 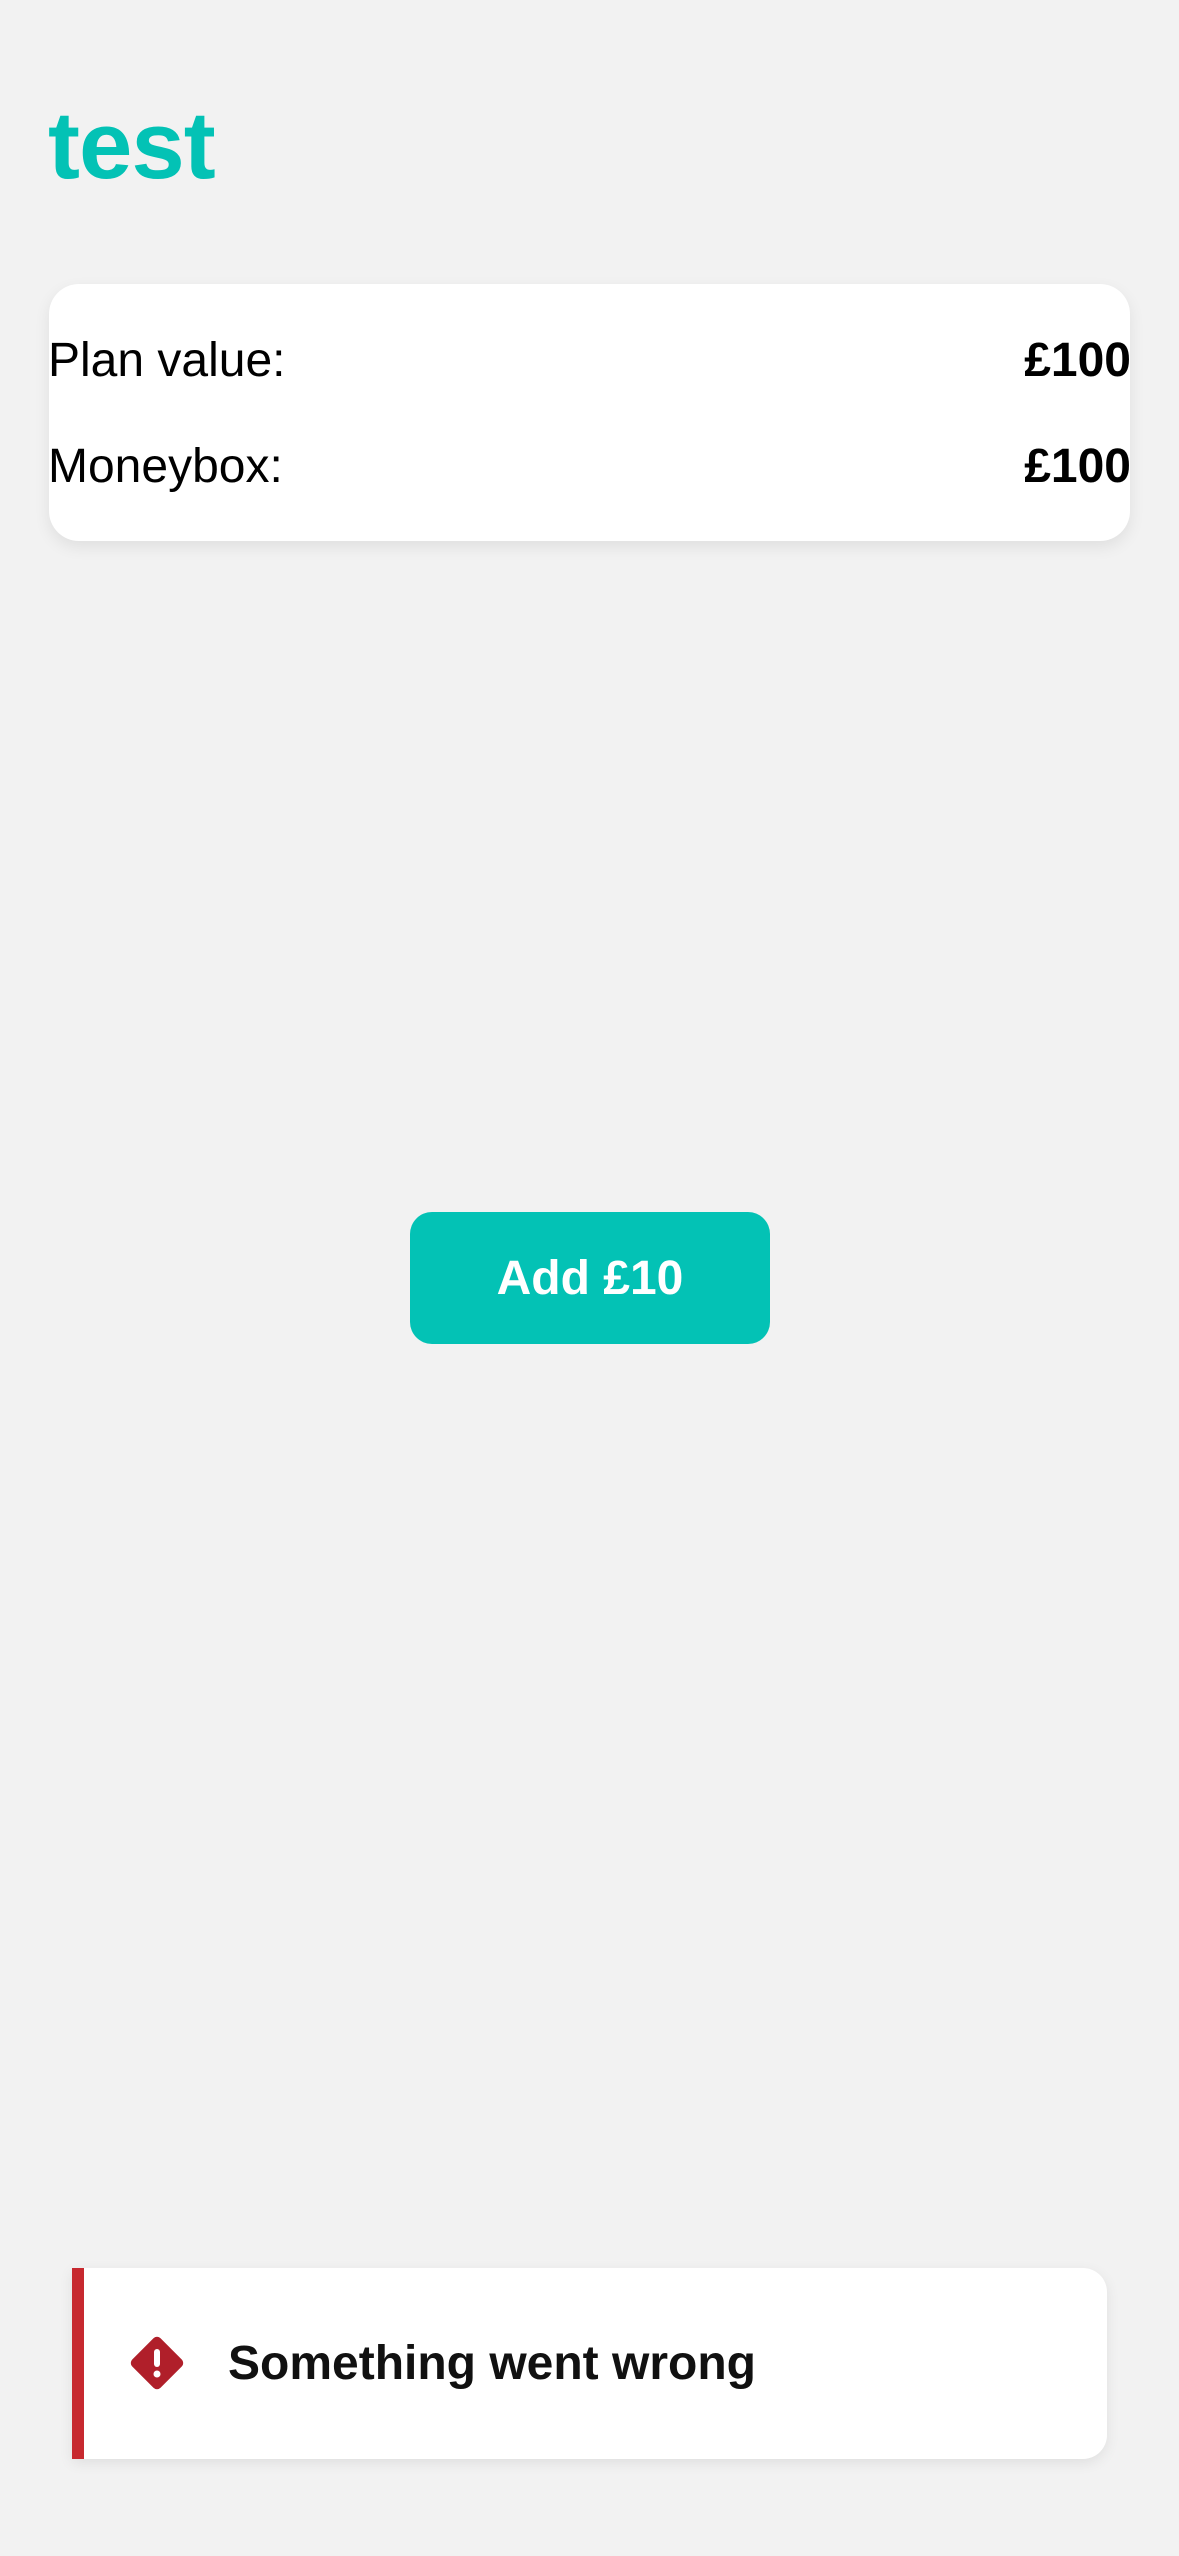 I want to click on moneybox-amount: £100, so click(x=1077, y=466).